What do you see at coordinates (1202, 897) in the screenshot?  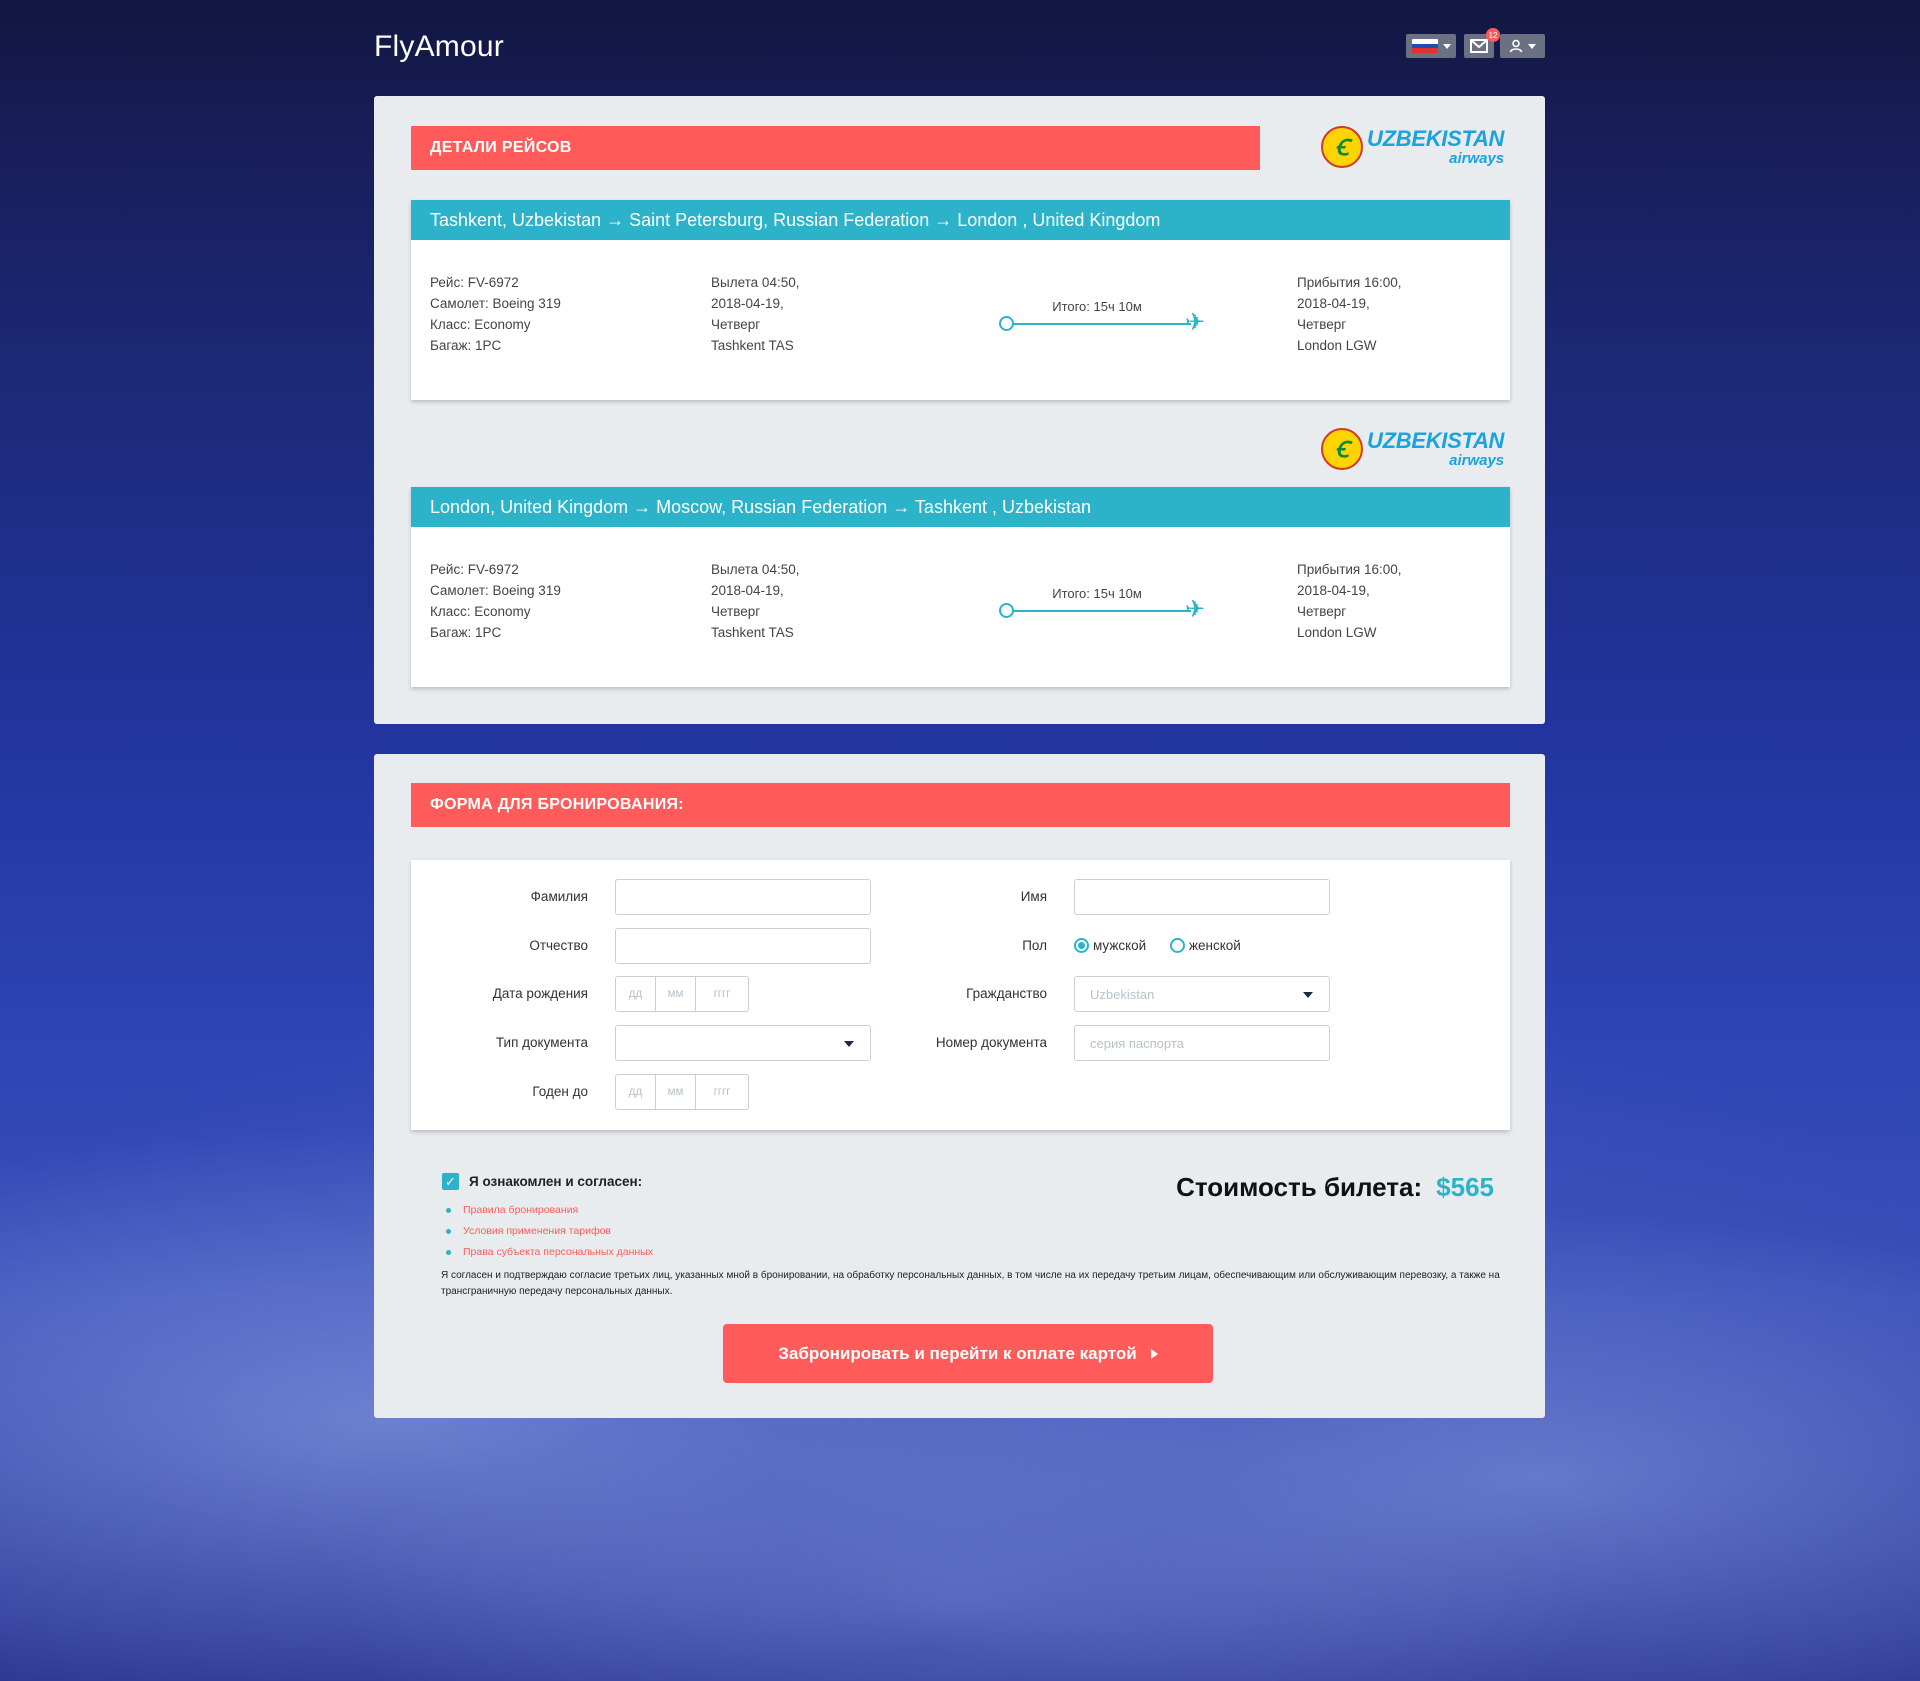 I see `first-name-field` at bounding box center [1202, 897].